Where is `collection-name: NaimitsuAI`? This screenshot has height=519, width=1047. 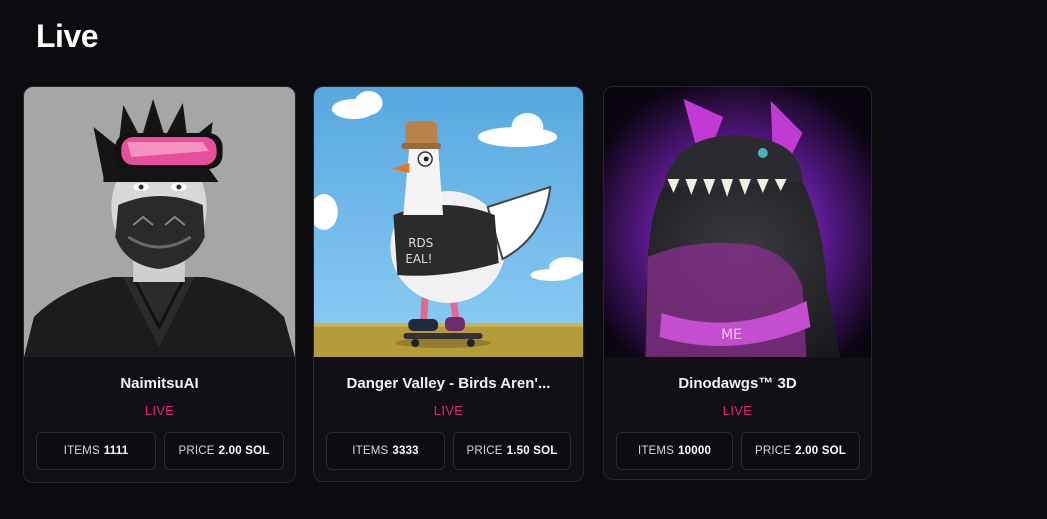 collection-name: NaimitsuAI is located at coordinates (159, 383).